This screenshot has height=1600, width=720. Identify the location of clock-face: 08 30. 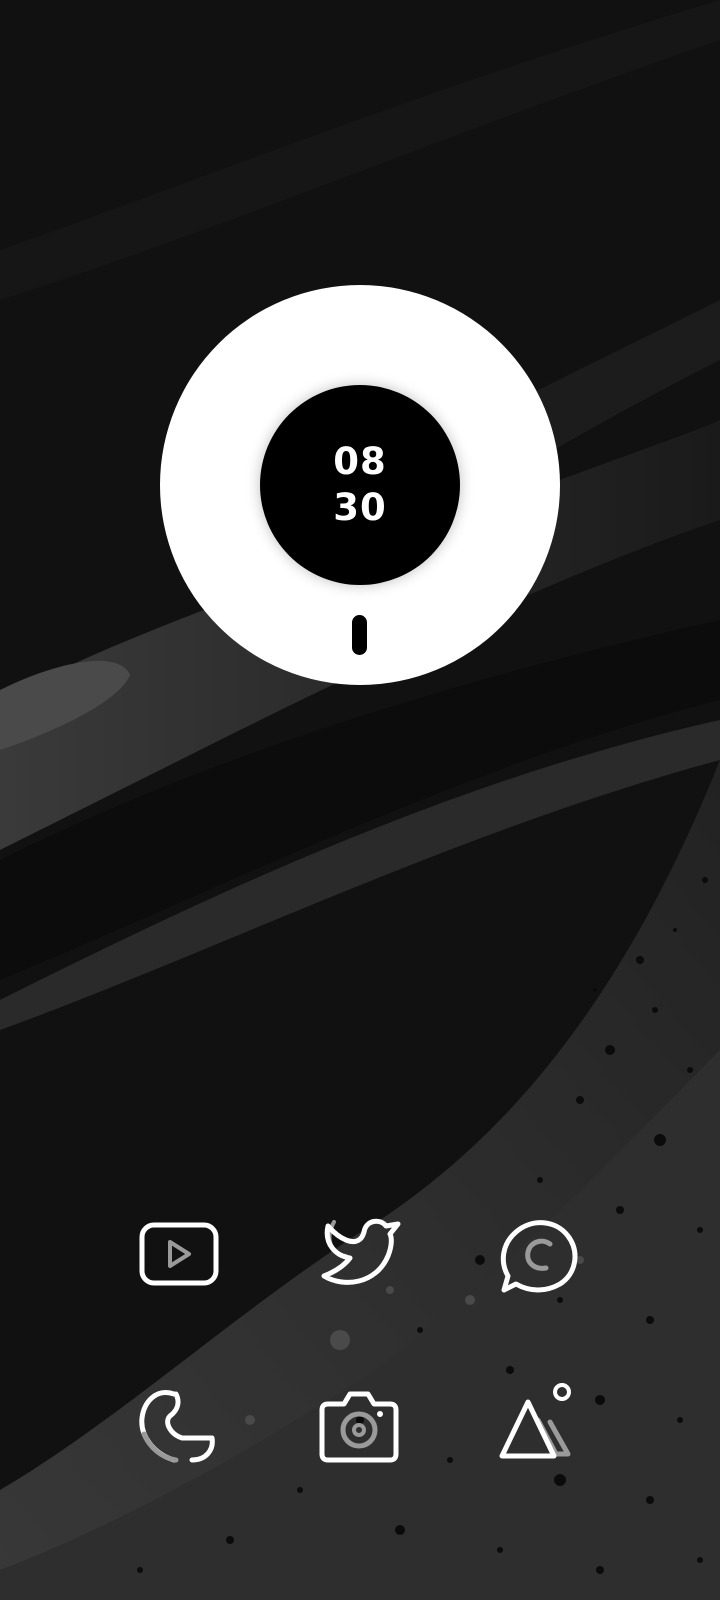
(360, 485).